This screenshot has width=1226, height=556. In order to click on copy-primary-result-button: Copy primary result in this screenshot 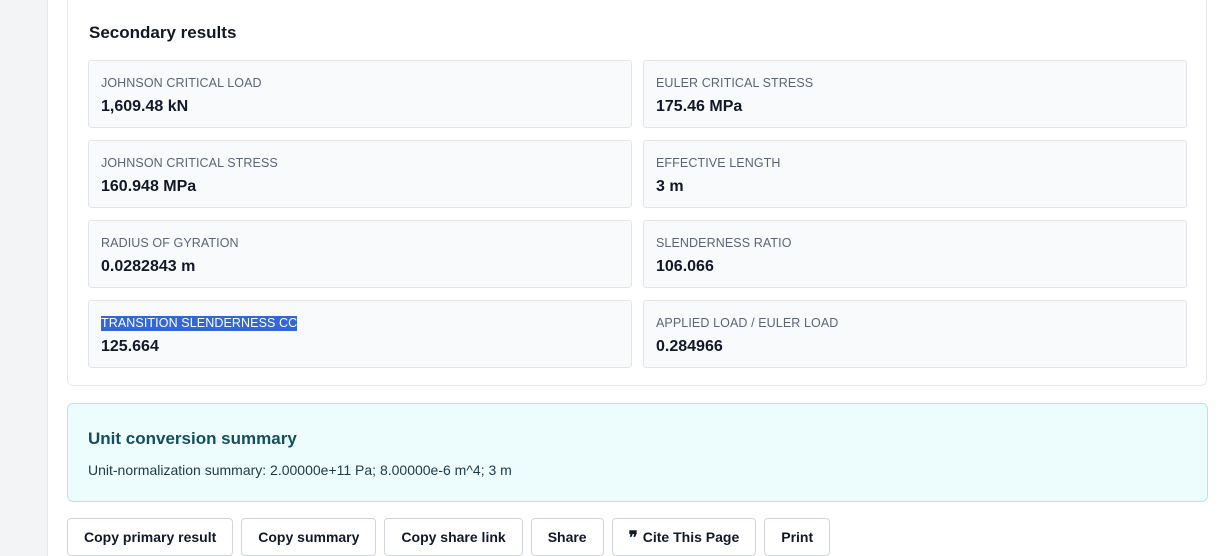, I will do `click(150, 537)`.